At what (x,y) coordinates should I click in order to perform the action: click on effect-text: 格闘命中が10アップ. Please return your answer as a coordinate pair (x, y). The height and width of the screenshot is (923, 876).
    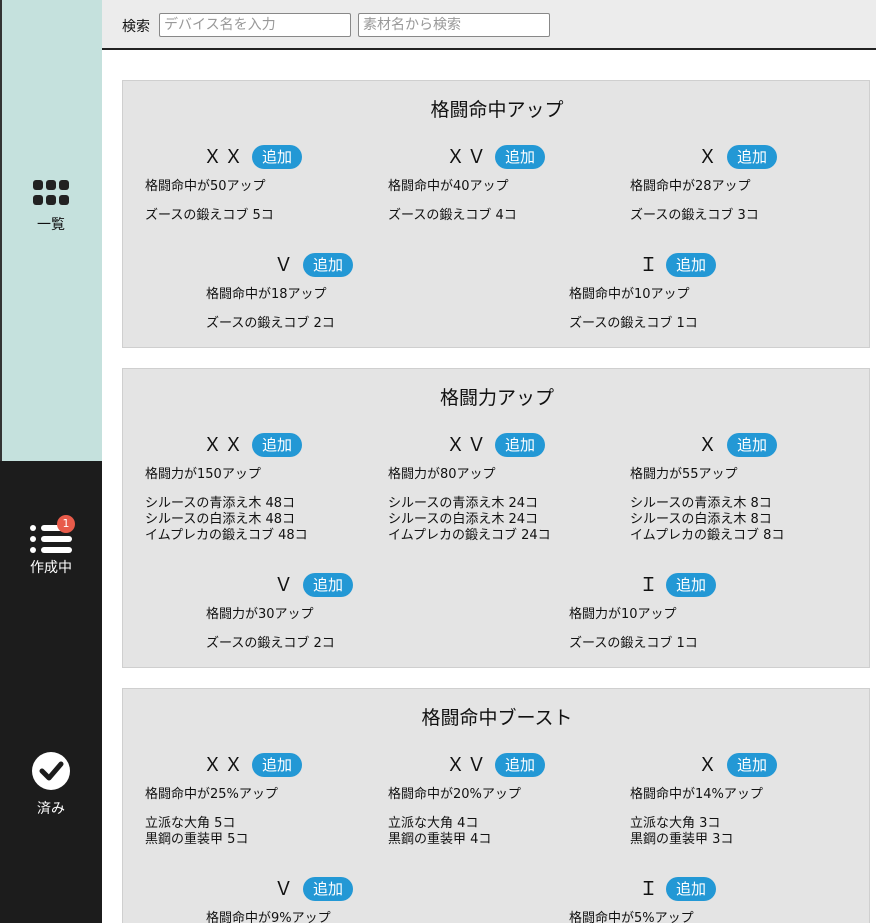
    Looking at the image, I should click on (629, 294).